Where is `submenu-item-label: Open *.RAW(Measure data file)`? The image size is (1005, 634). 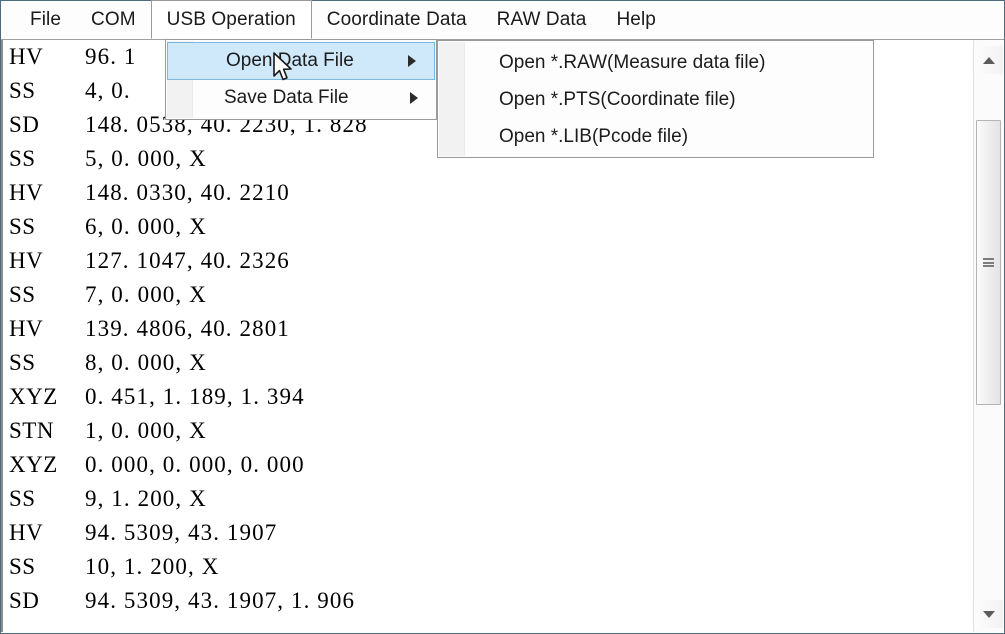
submenu-item-label: Open *.RAW(Measure data file) is located at coordinates (632, 62).